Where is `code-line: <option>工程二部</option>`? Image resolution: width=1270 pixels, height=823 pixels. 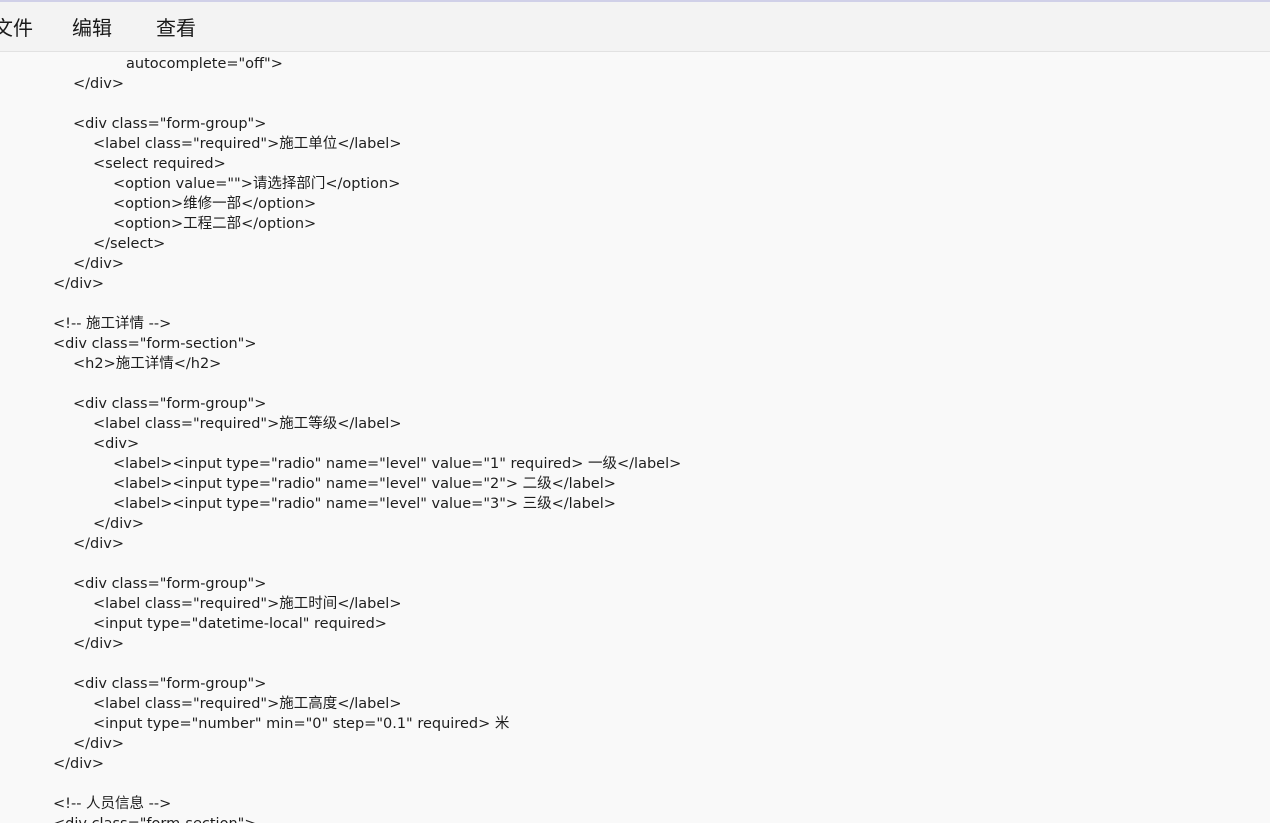
code-line: <option>工程二部</option> is located at coordinates (215, 224).